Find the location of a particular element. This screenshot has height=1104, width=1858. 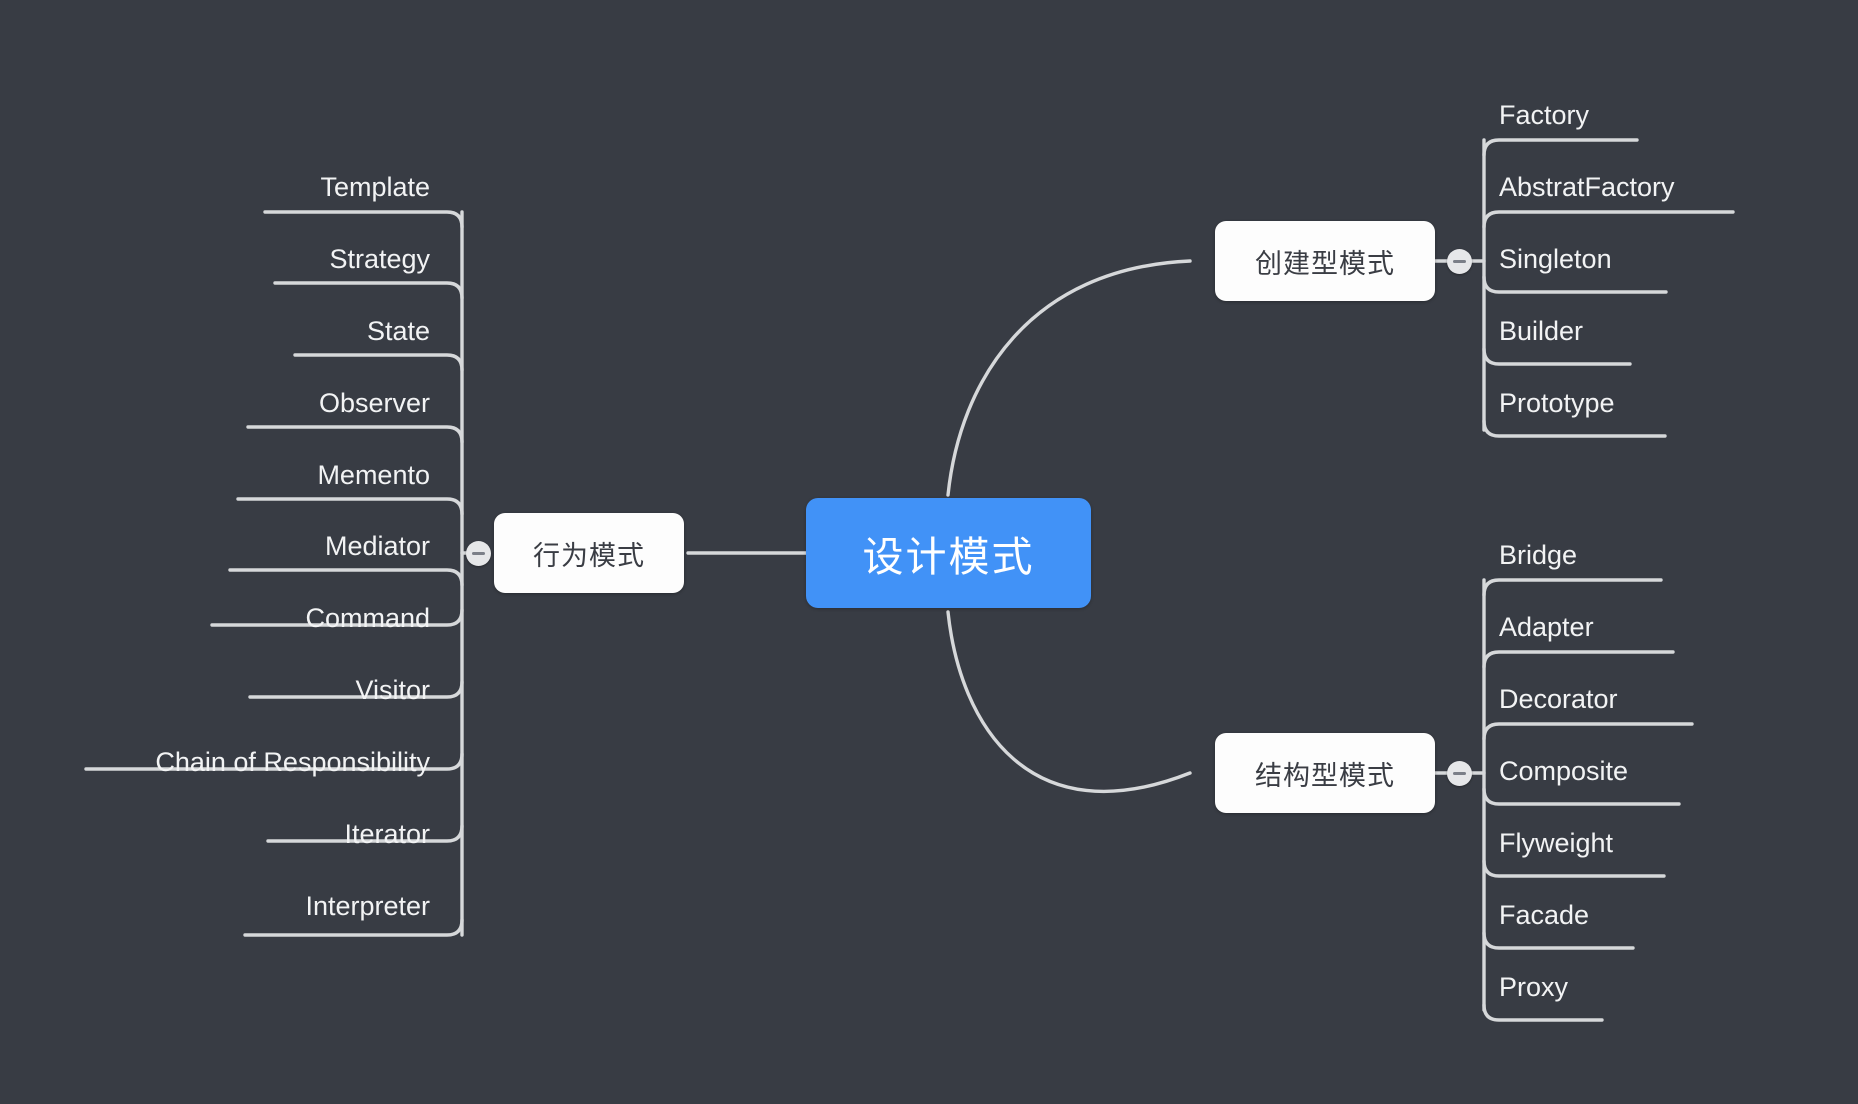

leaf-label: Facade is located at coordinates (1544, 915).